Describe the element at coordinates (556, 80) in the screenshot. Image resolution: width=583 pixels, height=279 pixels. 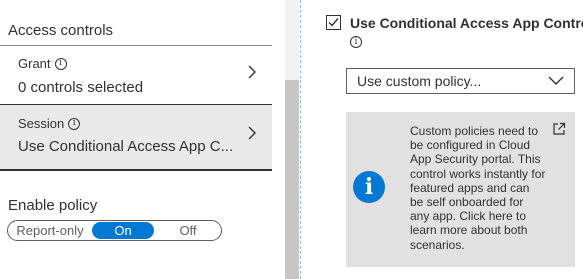
I see `chevron-down-icon` at that location.